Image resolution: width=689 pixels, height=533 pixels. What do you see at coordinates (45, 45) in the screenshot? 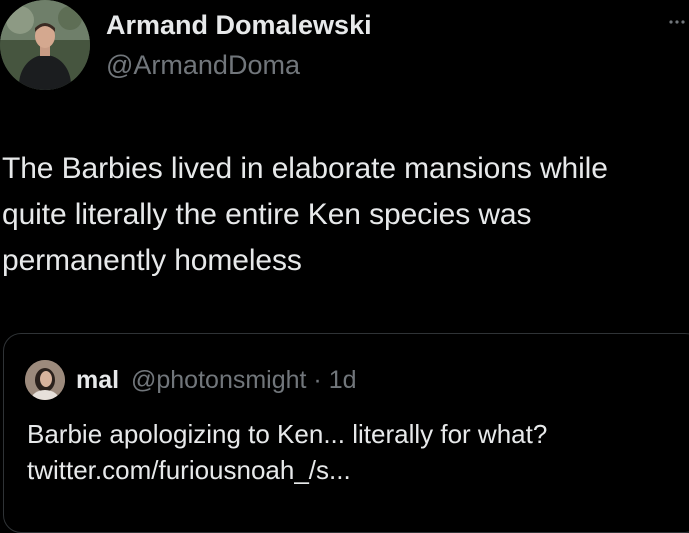
I see `author-avatar` at bounding box center [45, 45].